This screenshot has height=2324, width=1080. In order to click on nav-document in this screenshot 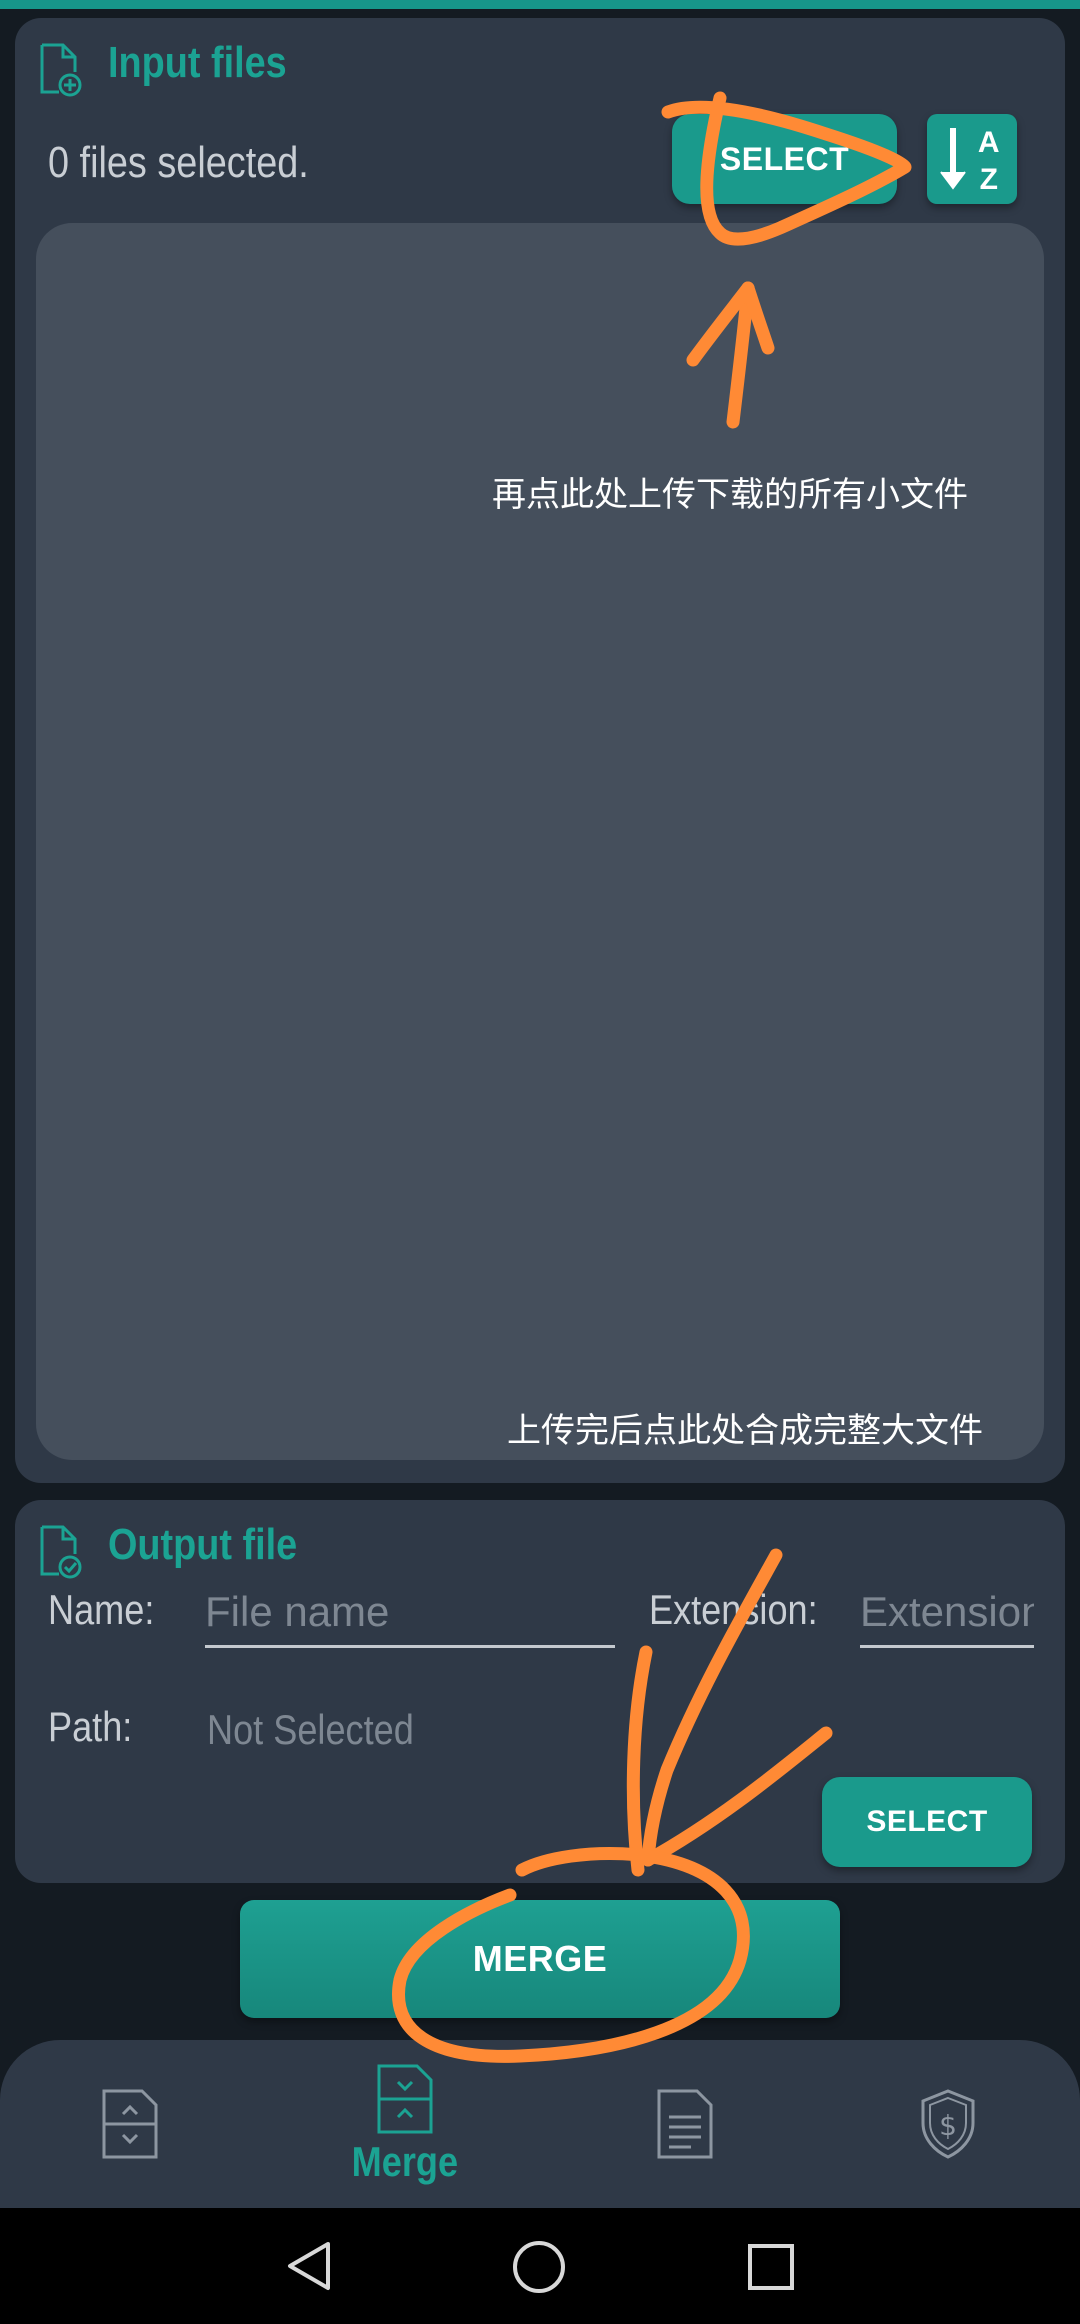, I will do `click(685, 2124)`.